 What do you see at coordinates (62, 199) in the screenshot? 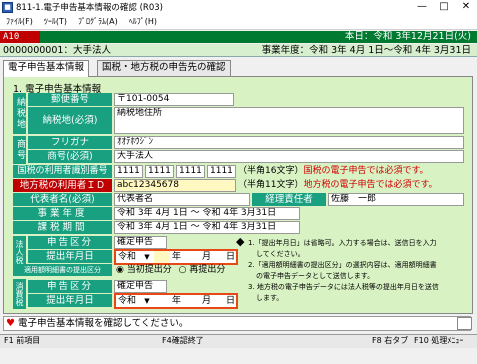
I see `representative-label: 代表者名(必須)` at bounding box center [62, 199].